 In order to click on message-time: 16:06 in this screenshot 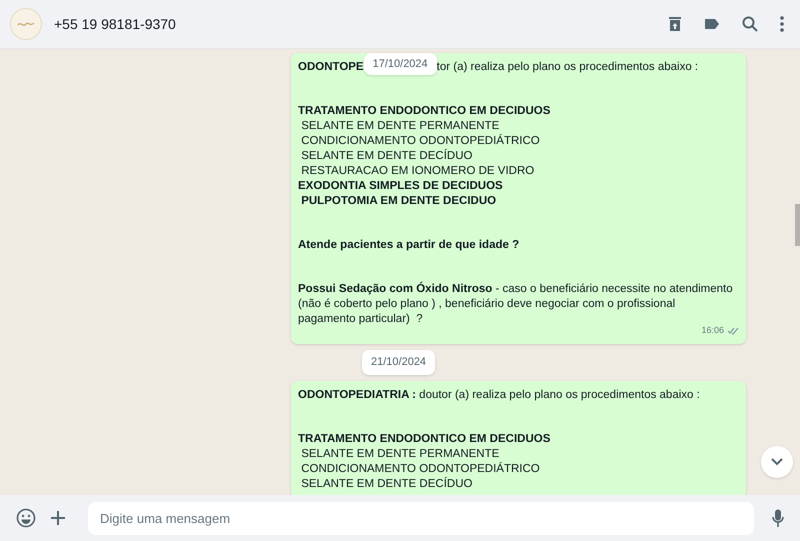, I will do `click(712, 330)`.